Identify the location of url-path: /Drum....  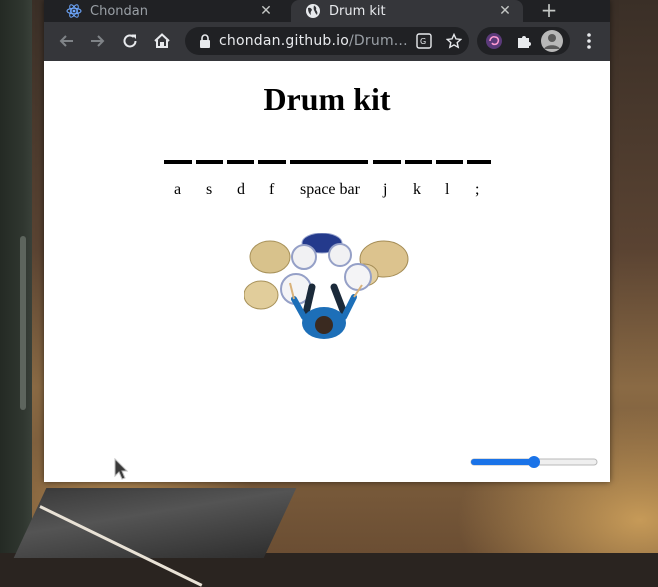
(378, 41).